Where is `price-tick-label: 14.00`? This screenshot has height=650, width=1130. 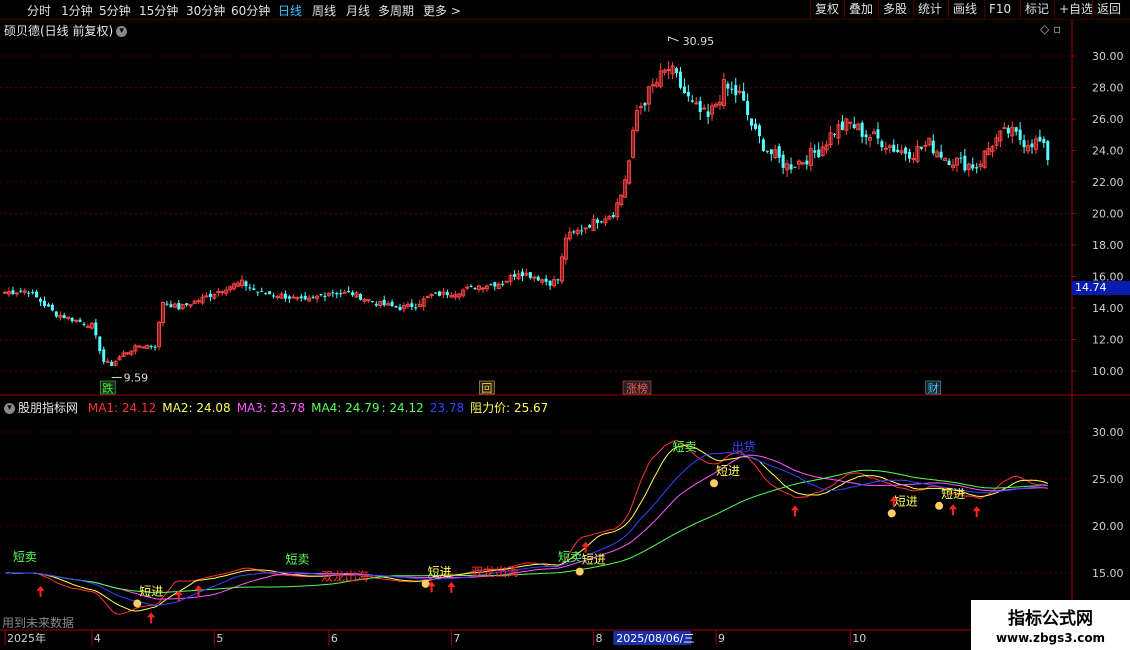 price-tick-label: 14.00 is located at coordinates (1108, 308).